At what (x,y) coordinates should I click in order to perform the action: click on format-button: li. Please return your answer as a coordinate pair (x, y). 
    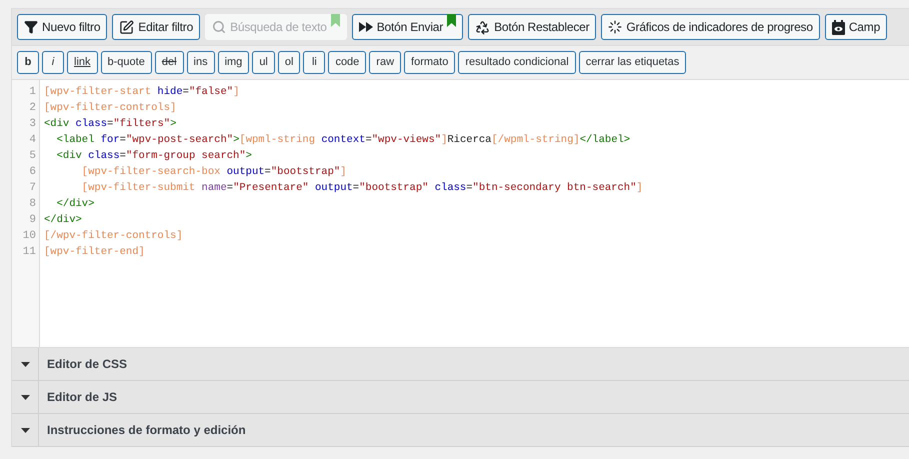
    Looking at the image, I should click on (314, 62).